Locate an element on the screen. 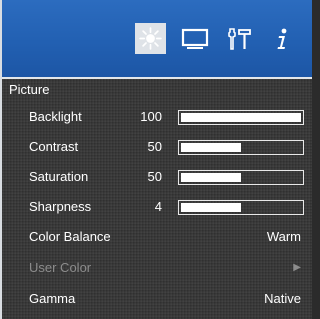 The width and height of the screenshot is (320, 319). setting-label: Sharpness is located at coordinates (60, 206).